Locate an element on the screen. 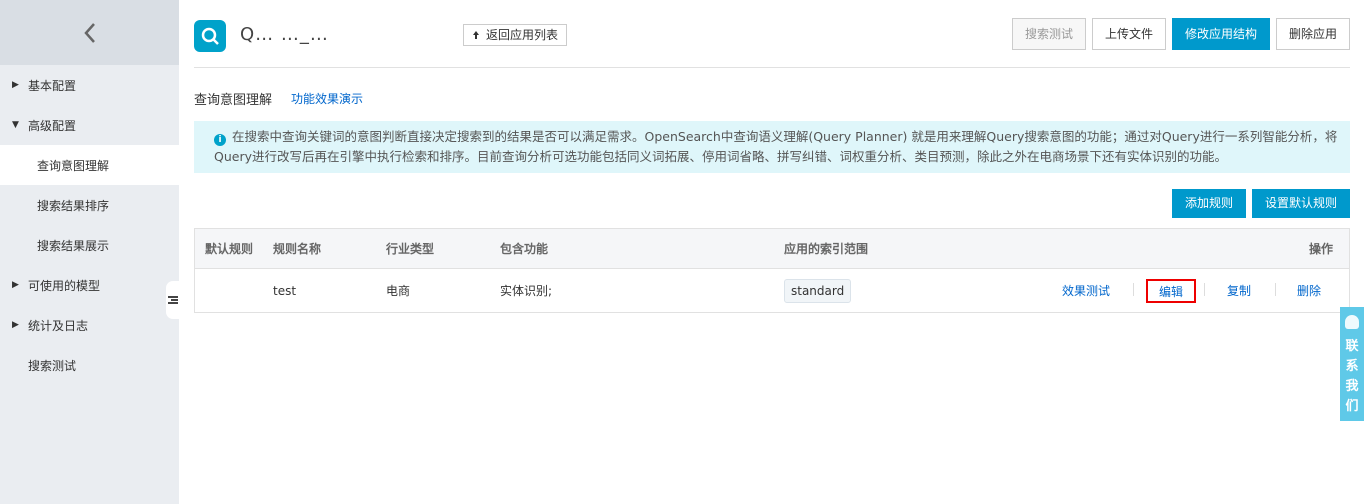 This screenshot has width=1364, height=504. sidebar-item-models: ▶ 可使用的模型 is located at coordinates (89, 285).